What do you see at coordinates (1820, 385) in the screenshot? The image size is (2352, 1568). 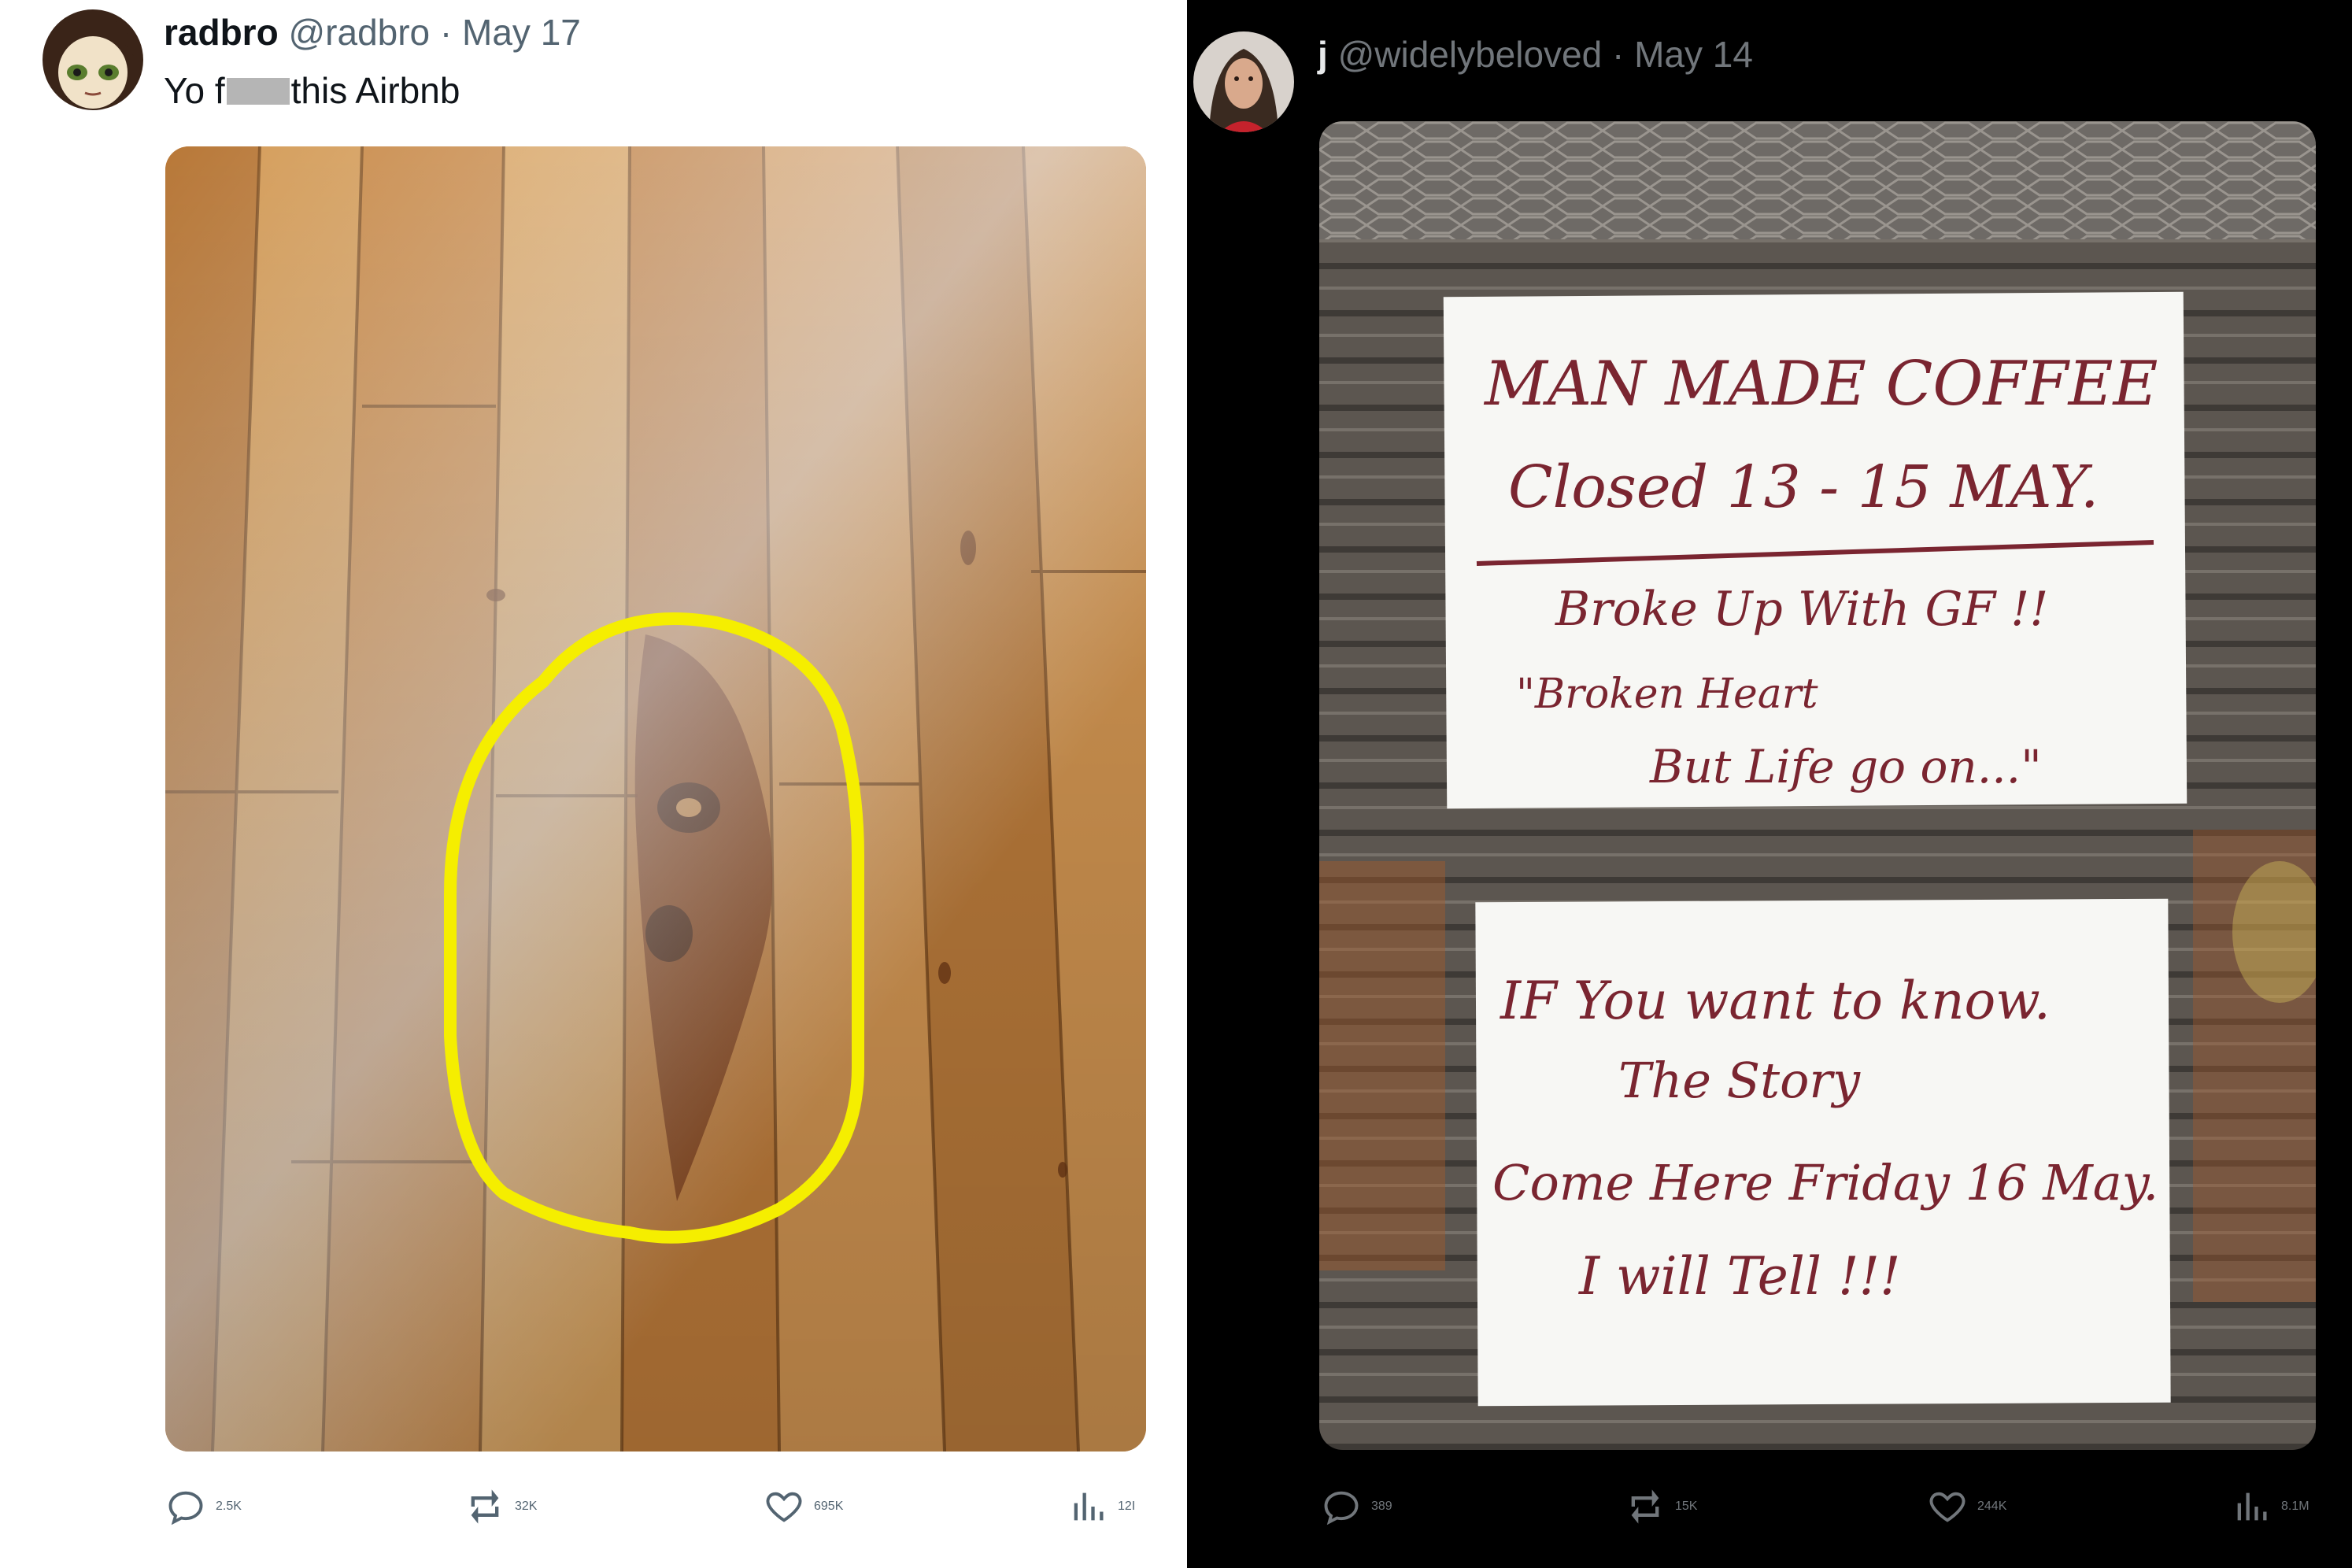 I see `sign-line: MAN MADE COFFEE` at bounding box center [1820, 385].